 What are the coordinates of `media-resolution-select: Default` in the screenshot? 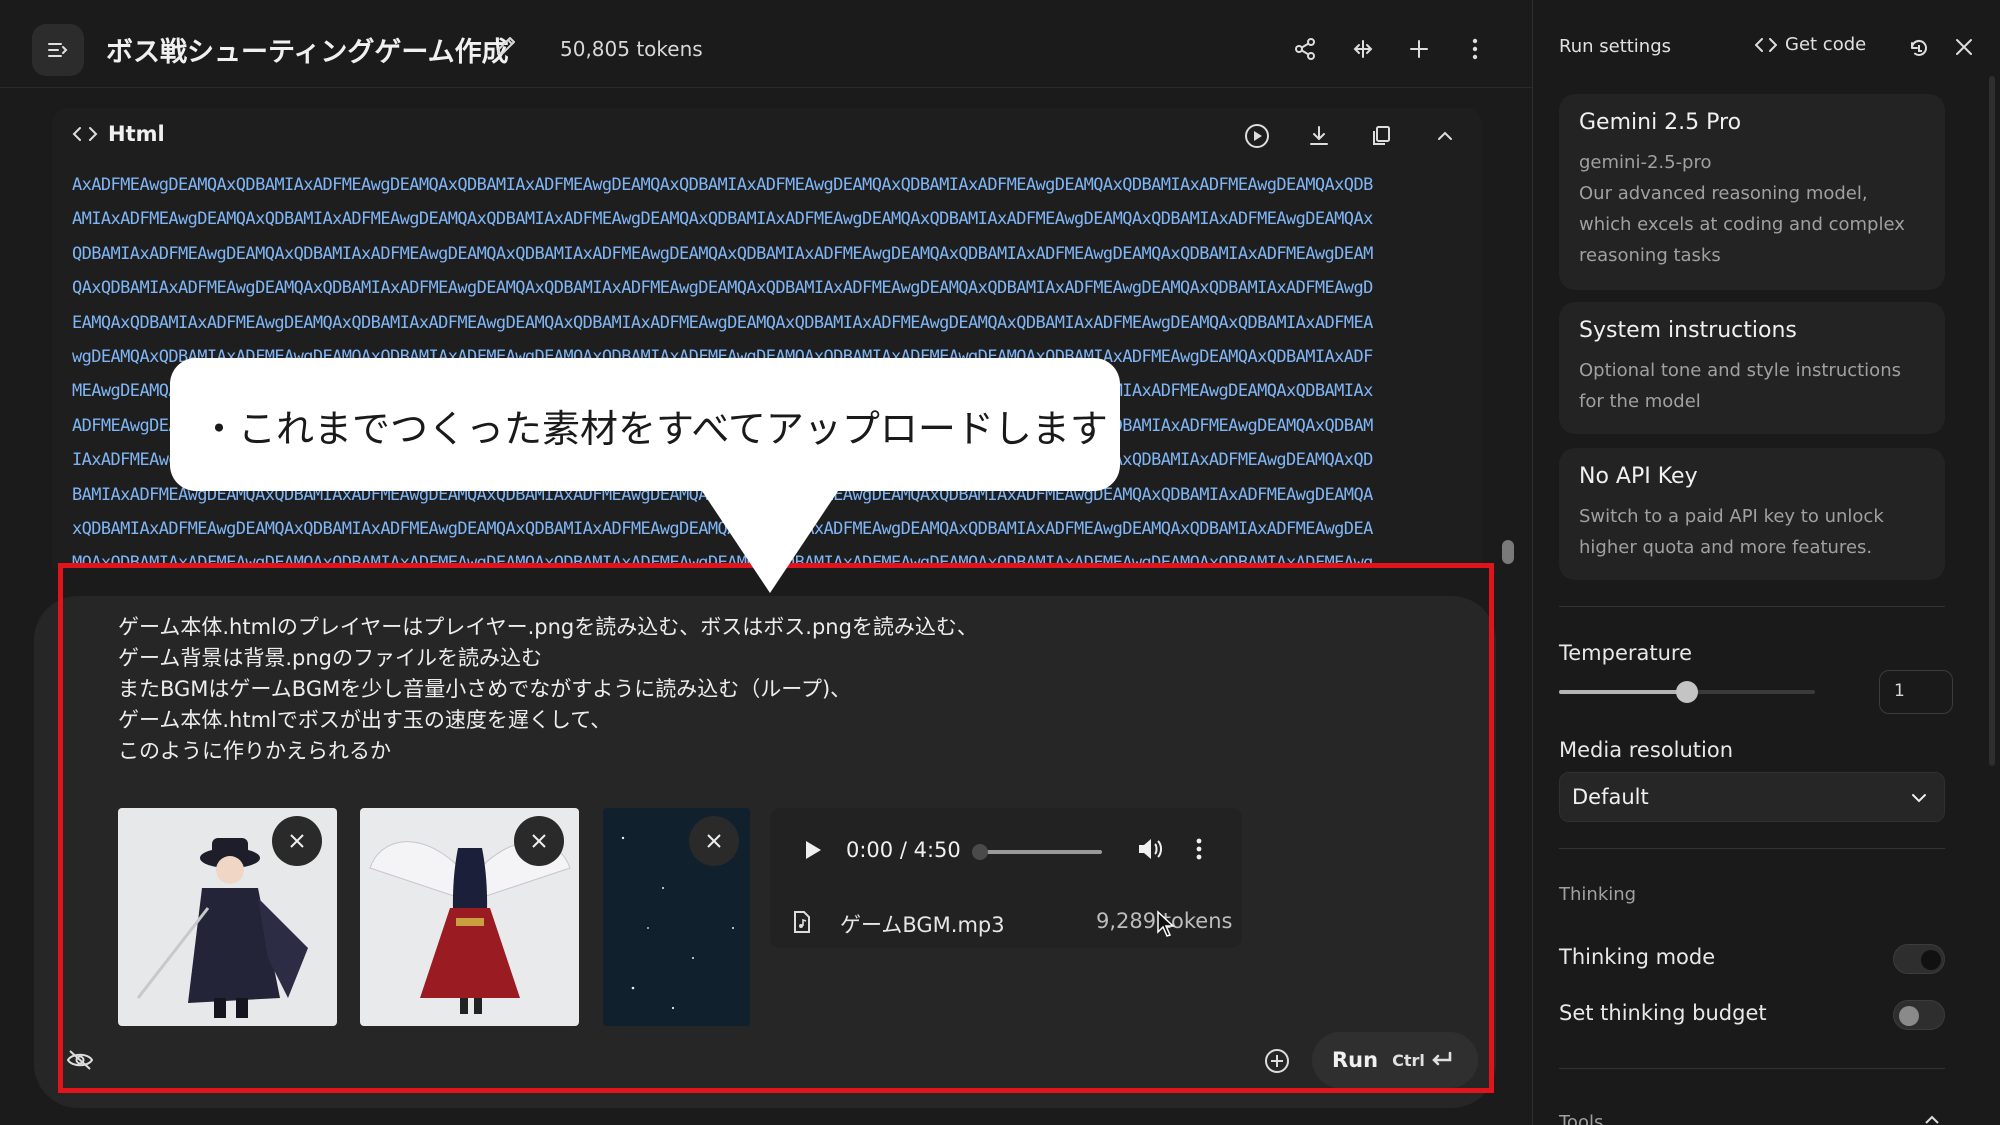 It's located at (1752, 797).